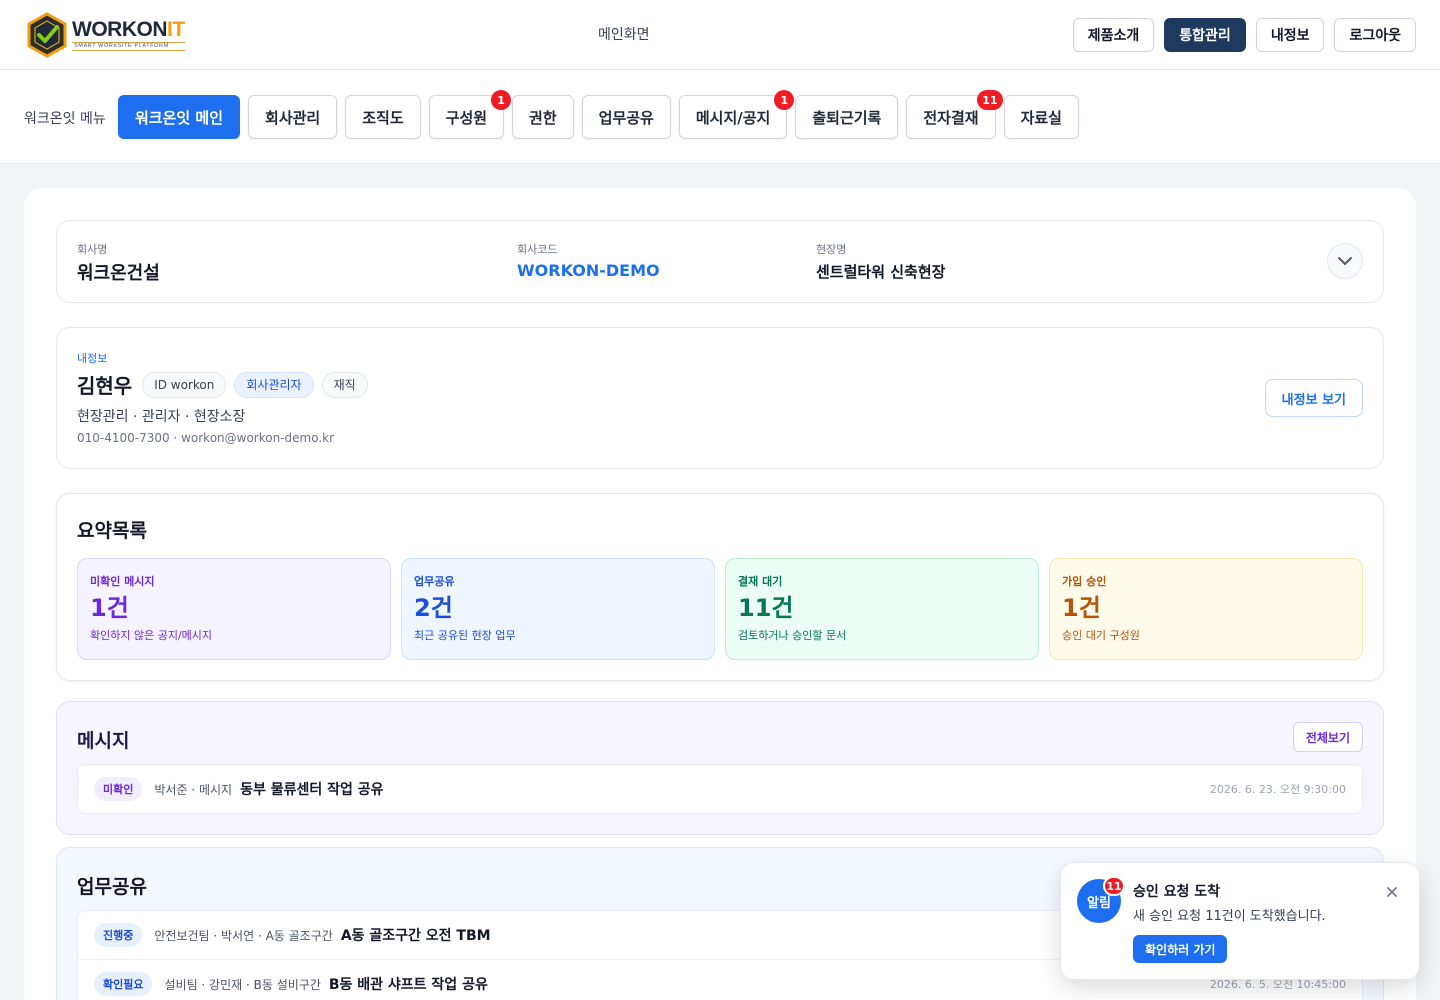 The width and height of the screenshot is (1440, 1000). What do you see at coordinates (1206, 609) in the screenshot?
I see `stat-join-approval: 가입 승인 1건 승인 대기 구성원` at bounding box center [1206, 609].